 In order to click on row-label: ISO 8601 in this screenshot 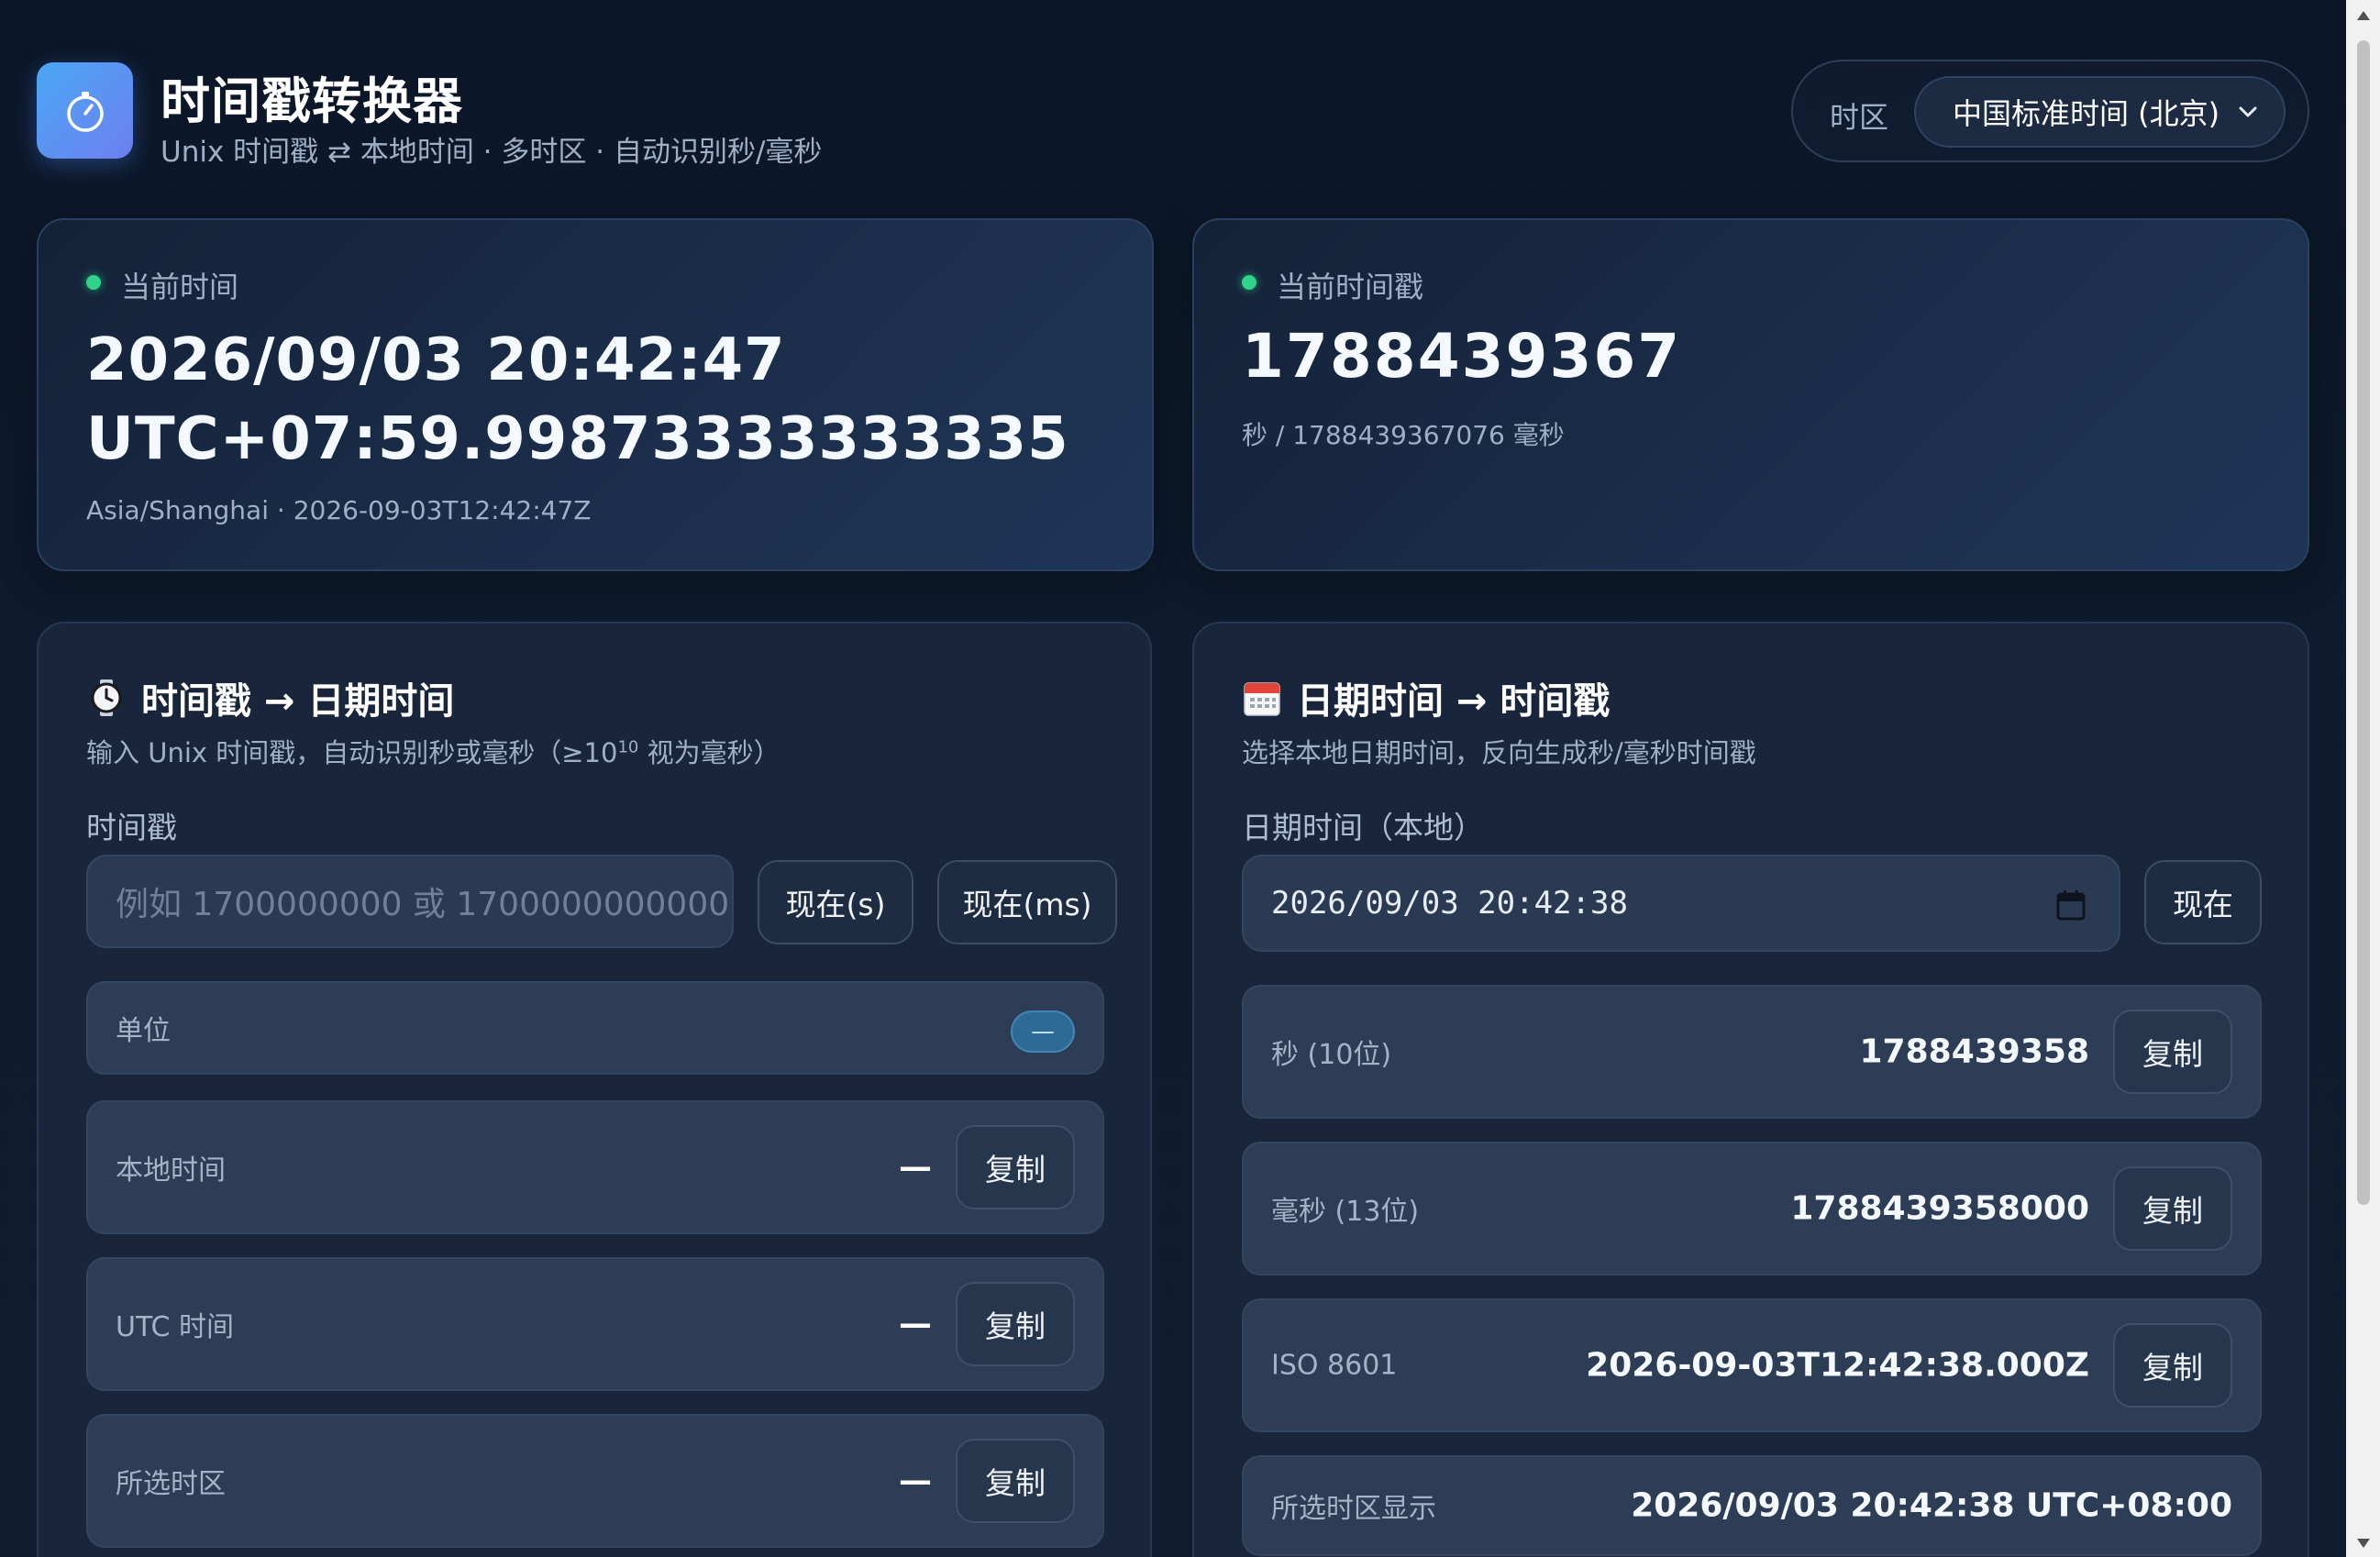, I will do `click(1334, 1365)`.